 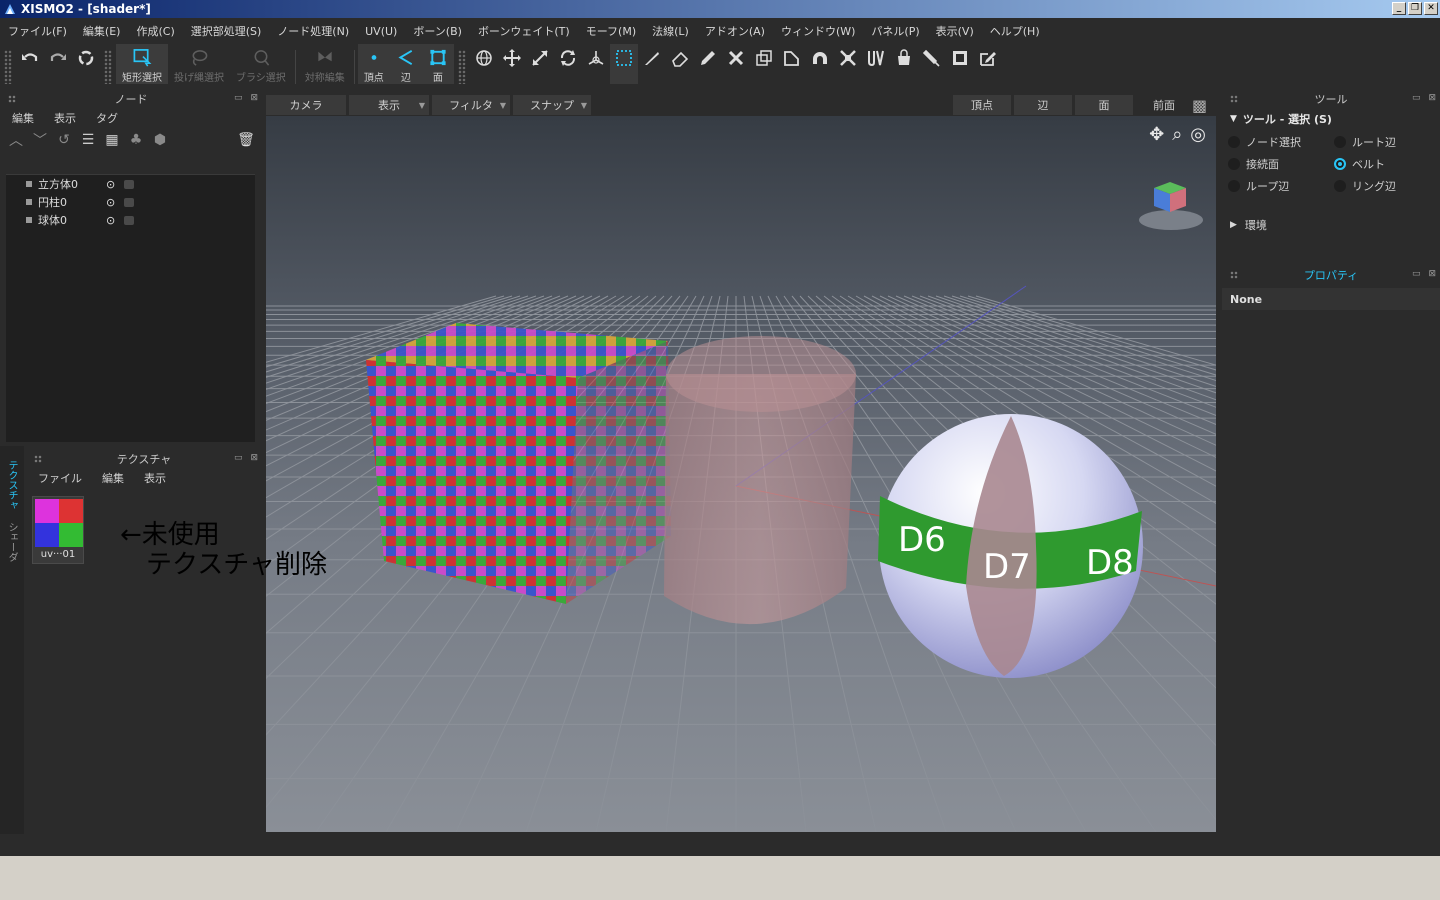 What do you see at coordinates (8, 67) in the screenshot?
I see `toolbar-grip` at bounding box center [8, 67].